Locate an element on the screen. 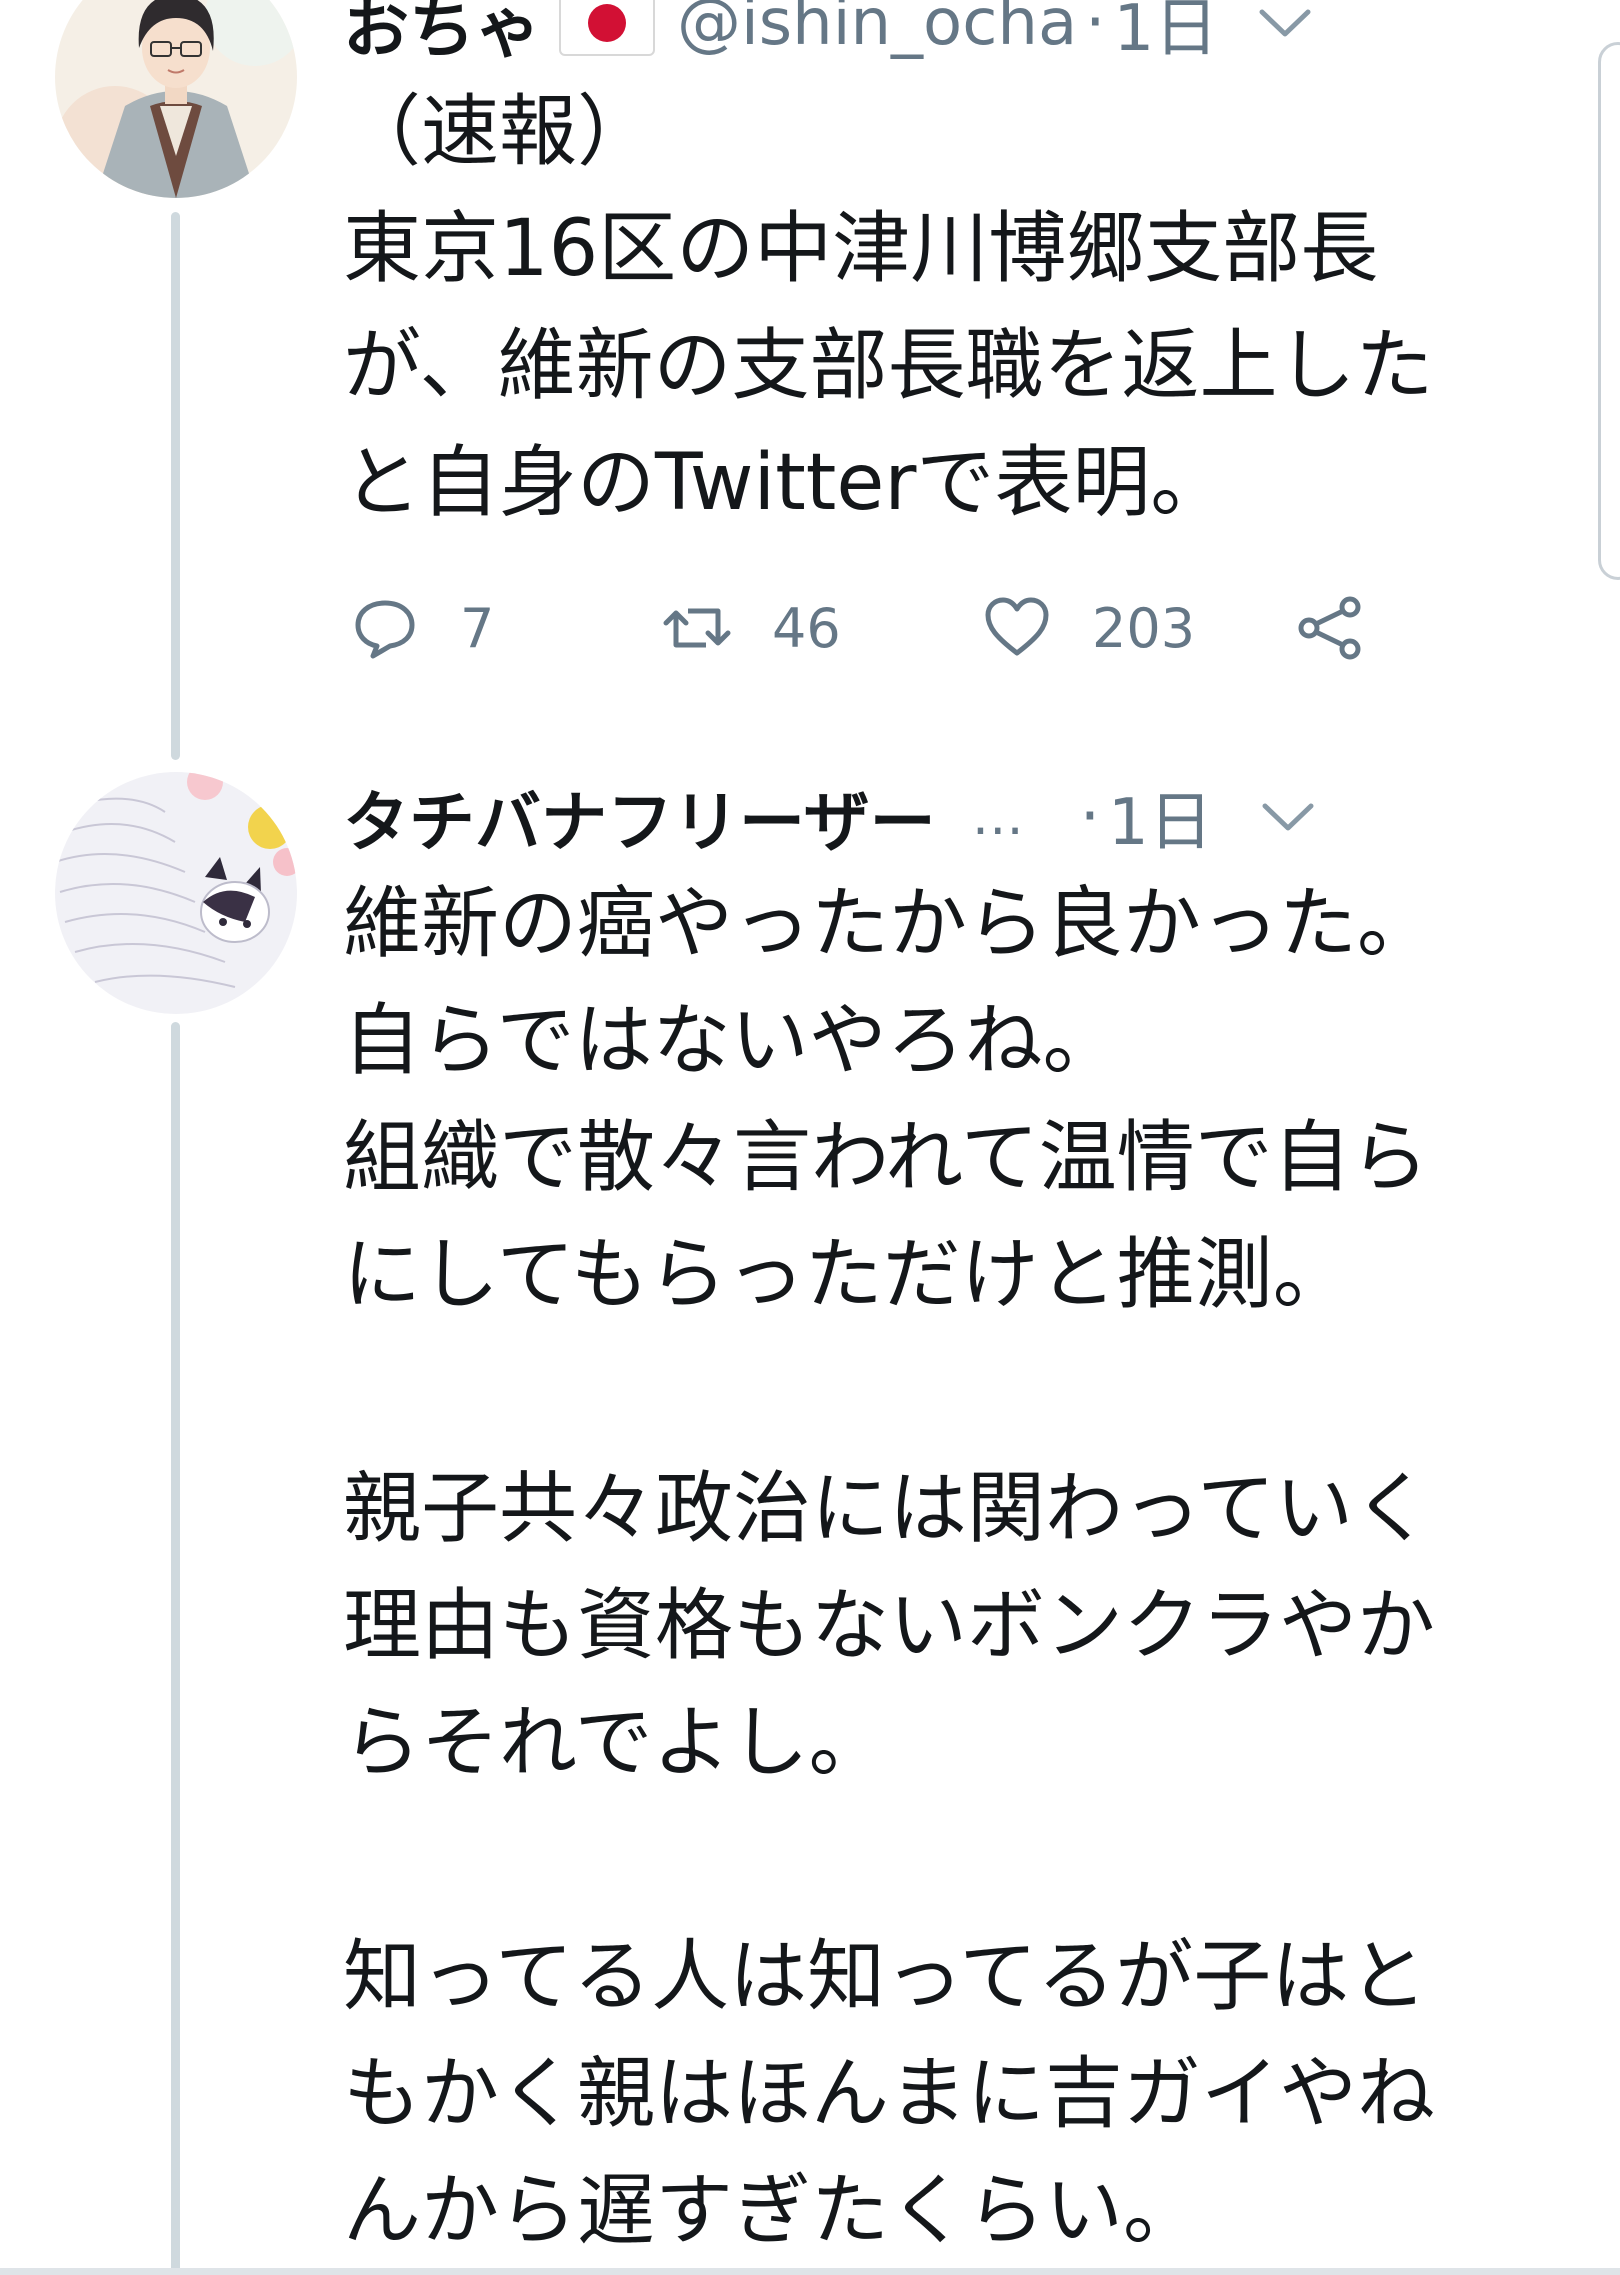 Image resolution: width=1620 pixels, height=2275 pixels. like-button: 203 is located at coordinates (1088, 628).